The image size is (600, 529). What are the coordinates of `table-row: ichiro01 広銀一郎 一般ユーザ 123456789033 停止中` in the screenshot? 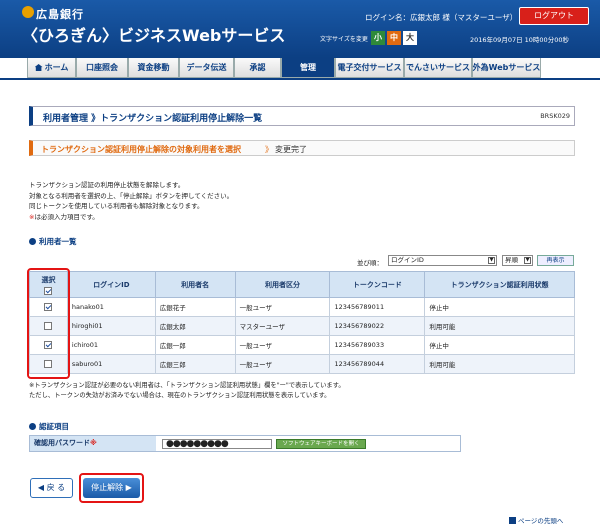 It's located at (302, 345).